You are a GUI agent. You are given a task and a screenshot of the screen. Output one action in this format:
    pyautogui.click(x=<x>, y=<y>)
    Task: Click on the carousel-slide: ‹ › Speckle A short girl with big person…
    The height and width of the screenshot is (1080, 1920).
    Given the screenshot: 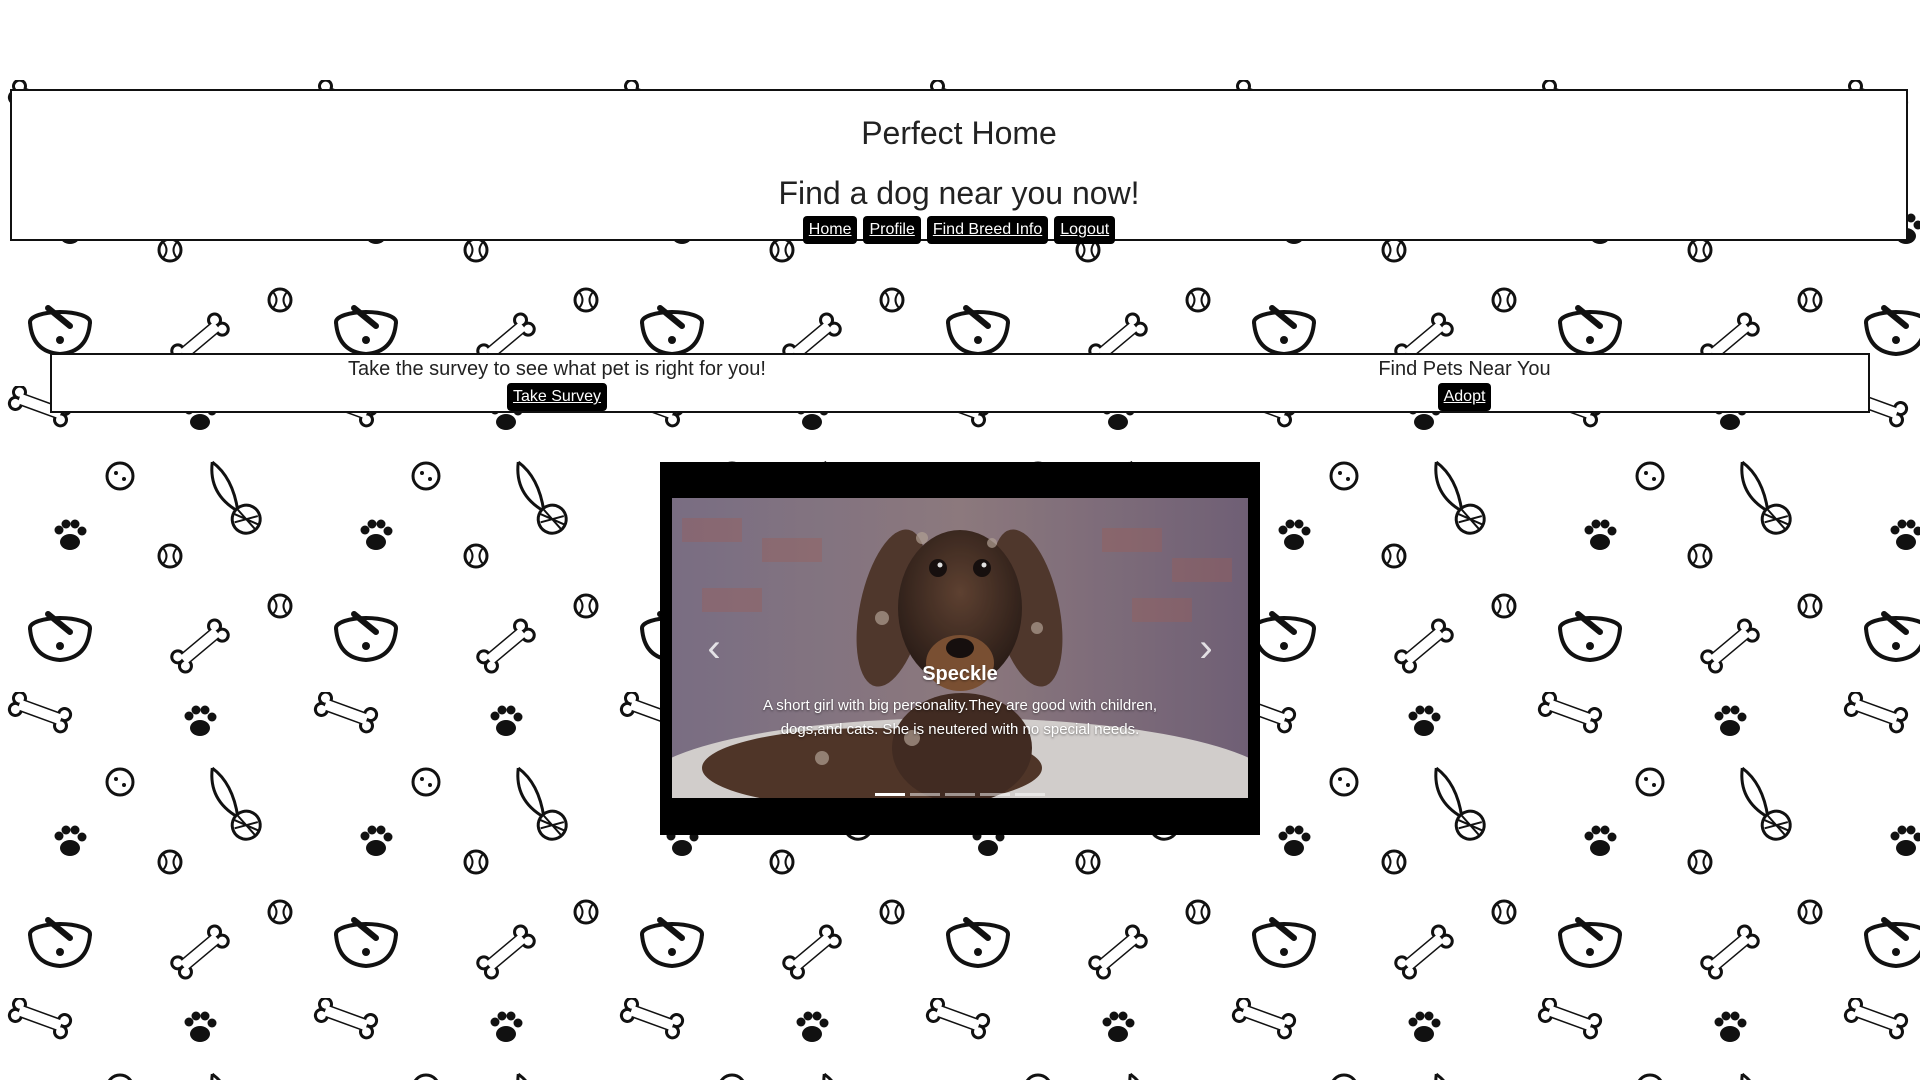 What is the action you would take?
    pyautogui.click(x=960, y=648)
    